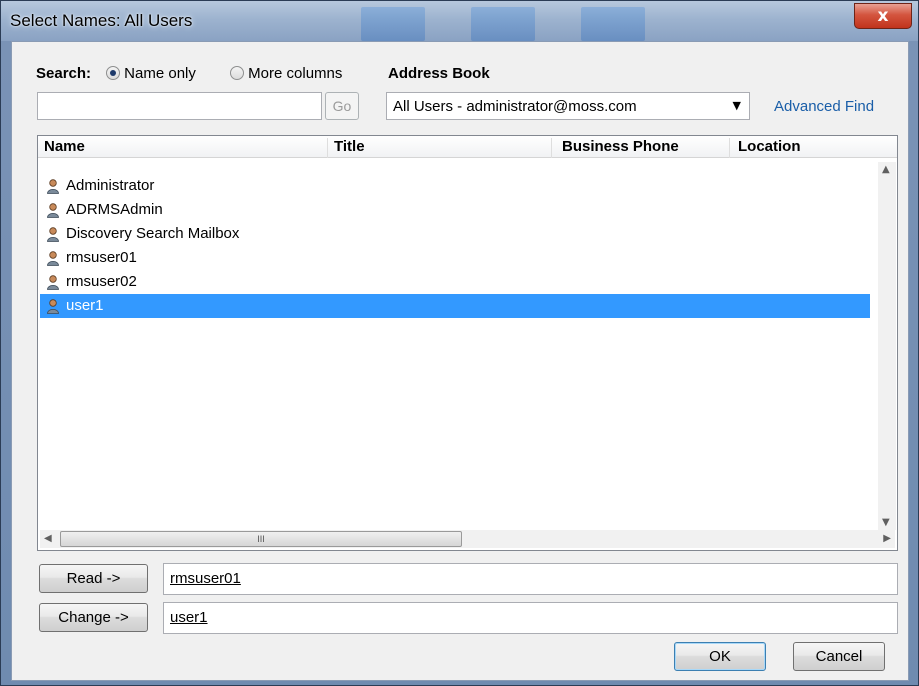 The width and height of the screenshot is (919, 686). Describe the element at coordinates (455, 234) in the screenshot. I see `list-item: Discovery Search Mailbox` at that location.